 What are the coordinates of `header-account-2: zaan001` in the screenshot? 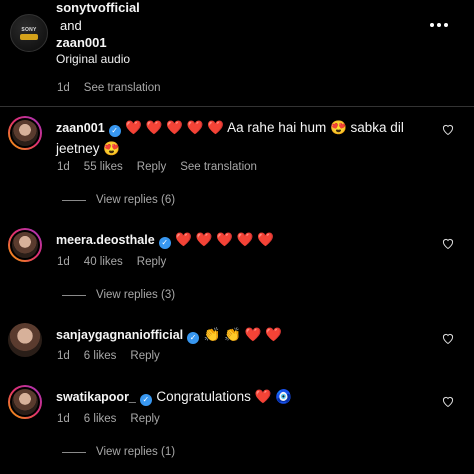 It's located at (81, 42).